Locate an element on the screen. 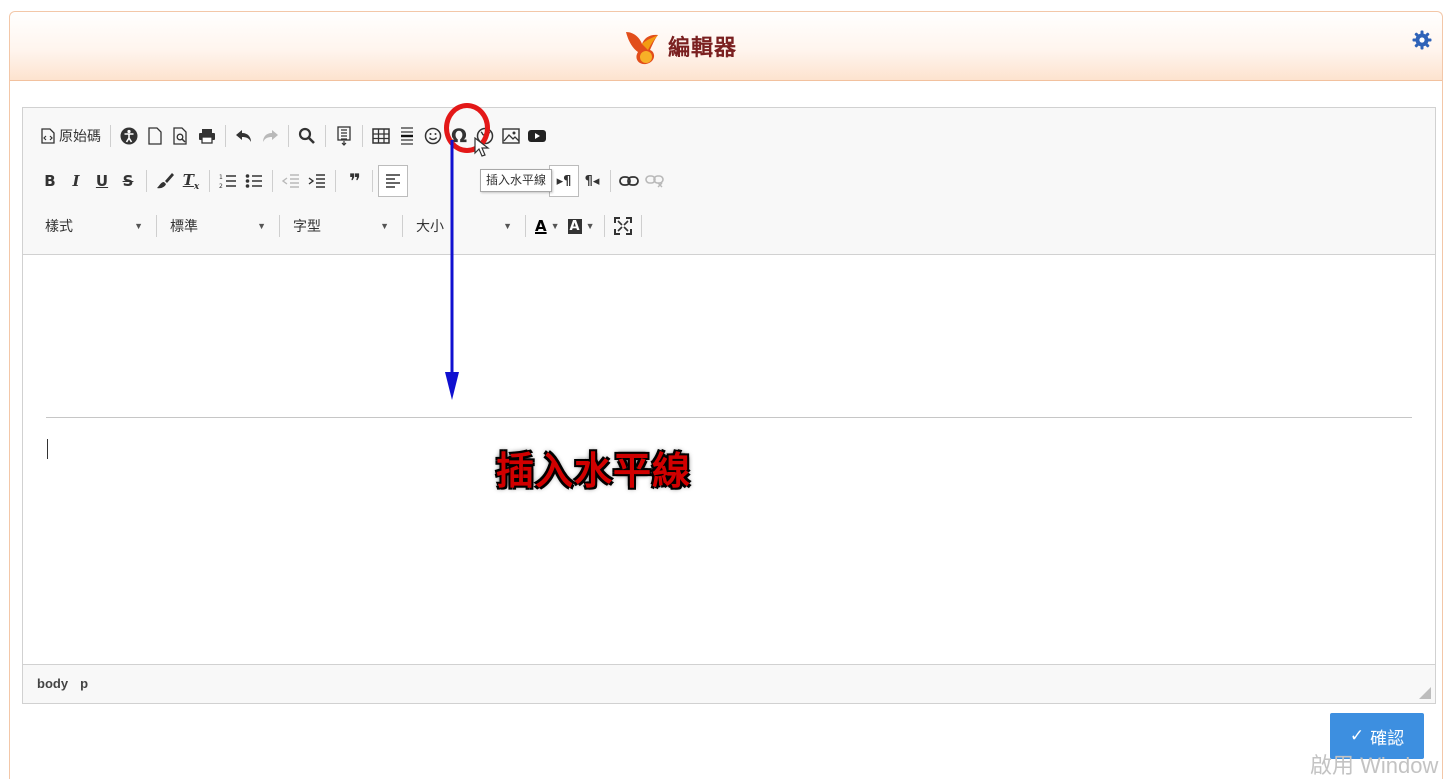  page-break-button is located at coordinates (344, 136).